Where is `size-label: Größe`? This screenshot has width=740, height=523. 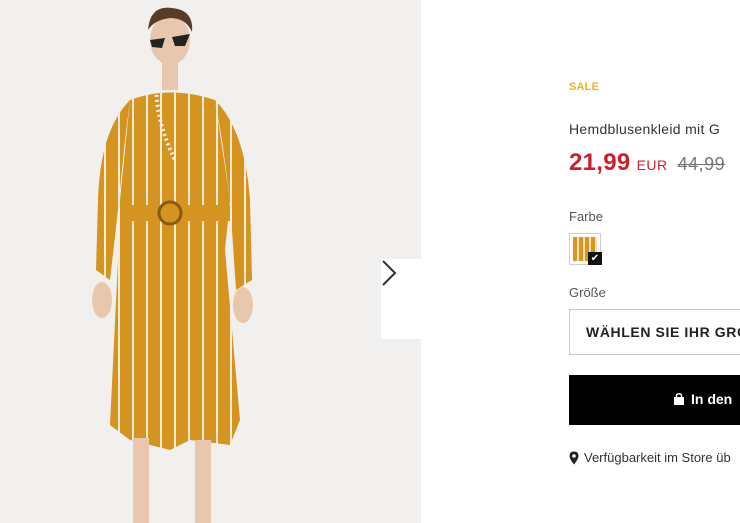 size-label: Größe is located at coordinates (587, 292).